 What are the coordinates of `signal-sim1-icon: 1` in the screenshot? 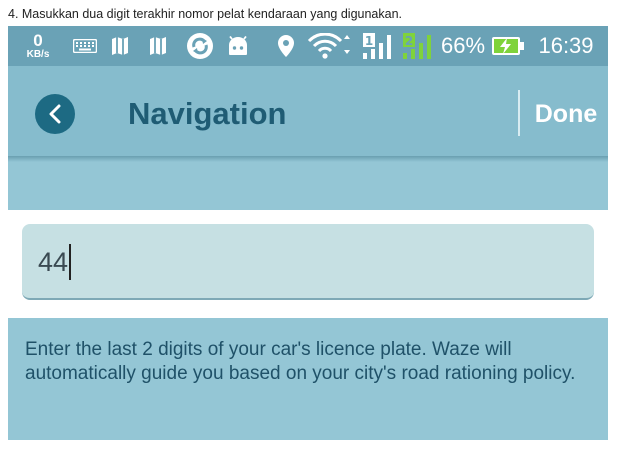 It's located at (379, 46).